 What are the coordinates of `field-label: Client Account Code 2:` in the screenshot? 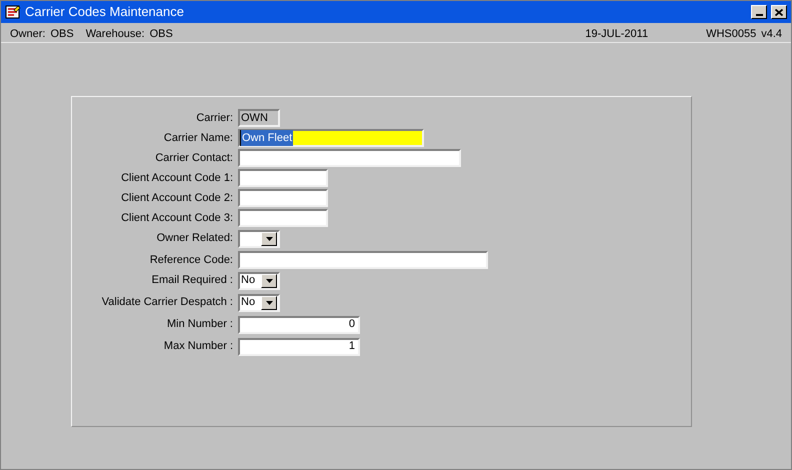 It's located at (177, 198).